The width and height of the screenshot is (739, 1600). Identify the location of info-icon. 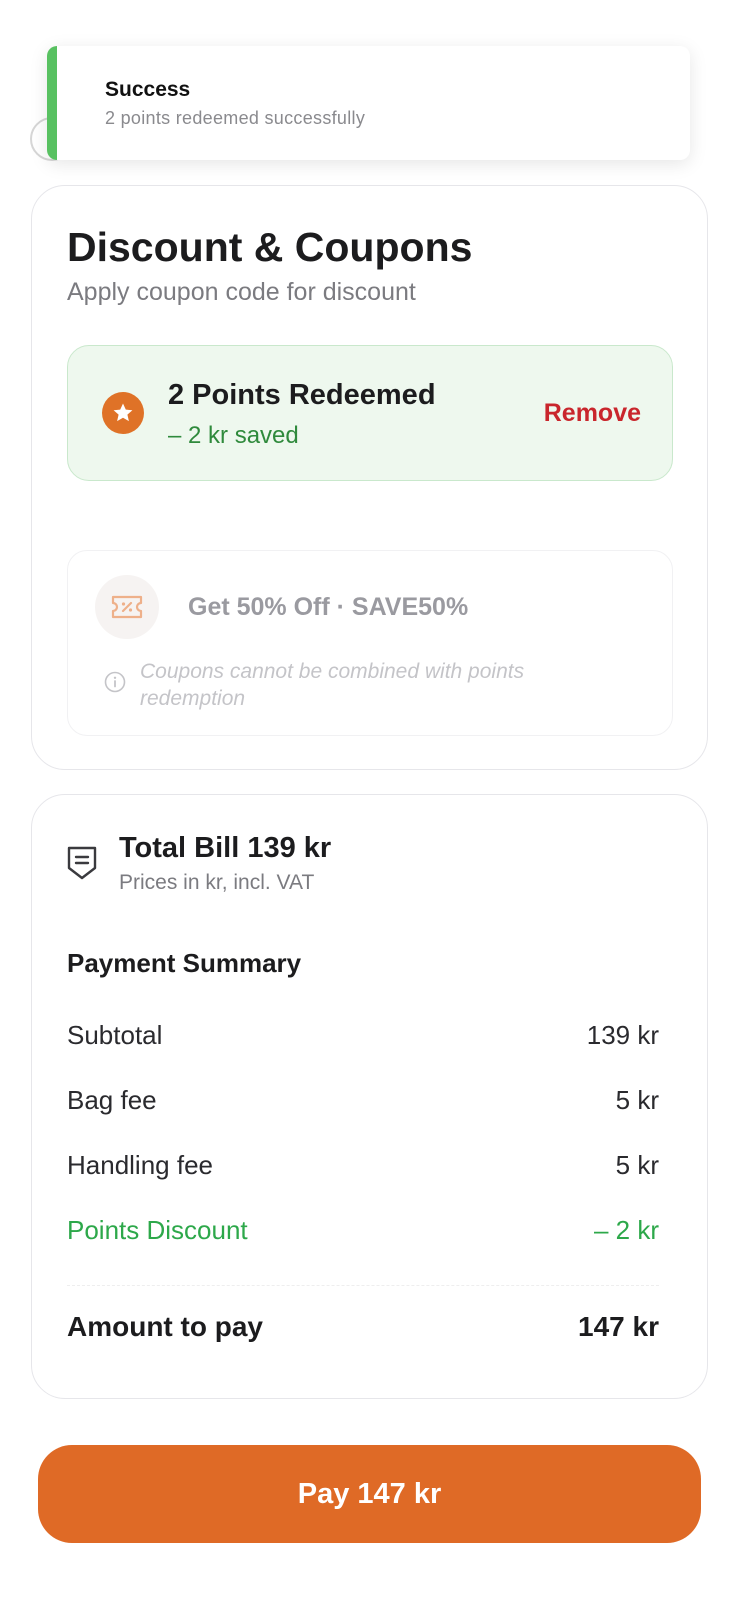
(115, 682).